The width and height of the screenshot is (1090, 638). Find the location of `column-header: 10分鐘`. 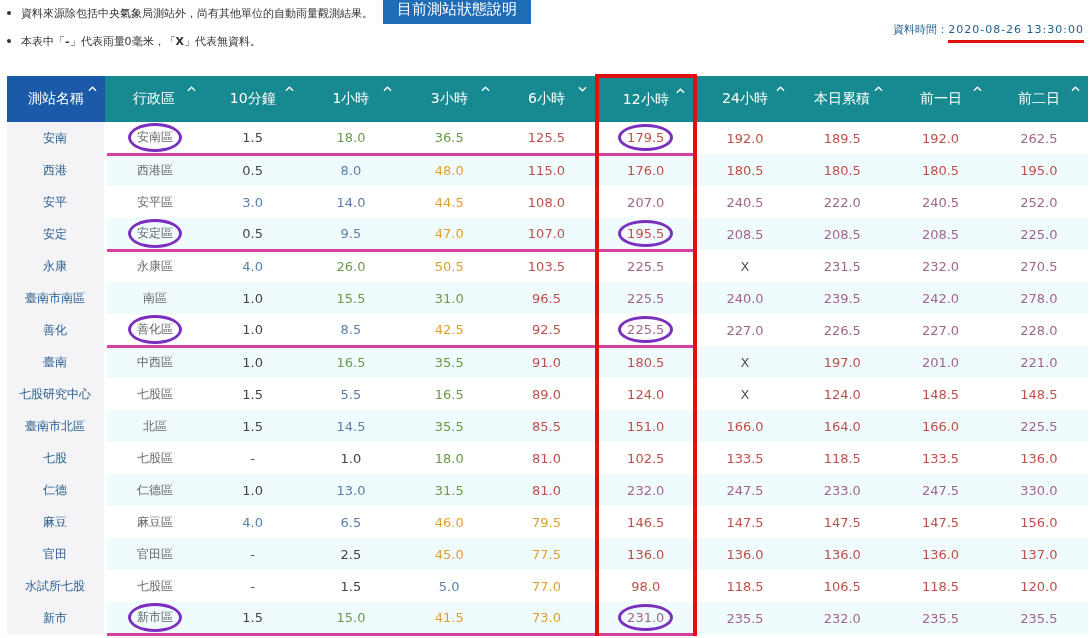

column-header: 10分鐘 is located at coordinates (252, 99).